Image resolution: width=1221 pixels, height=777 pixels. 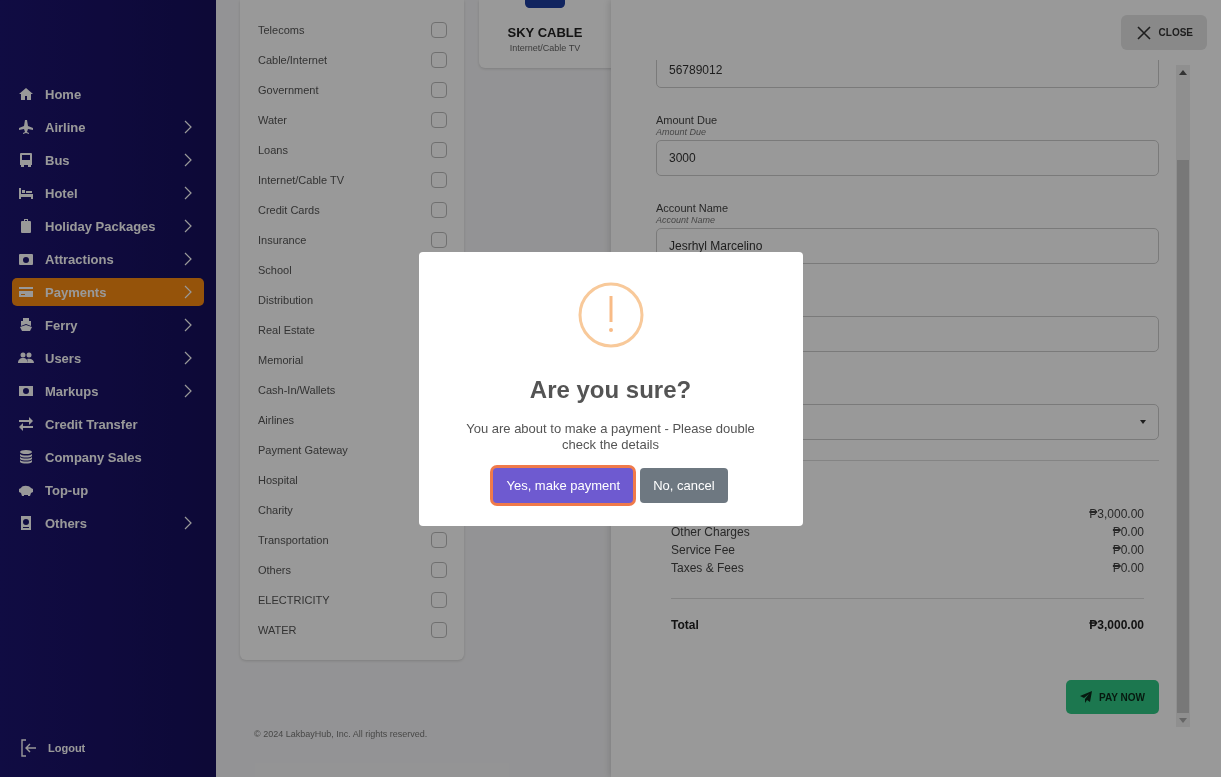 I want to click on category-label: Telecoms, so click(x=281, y=30).